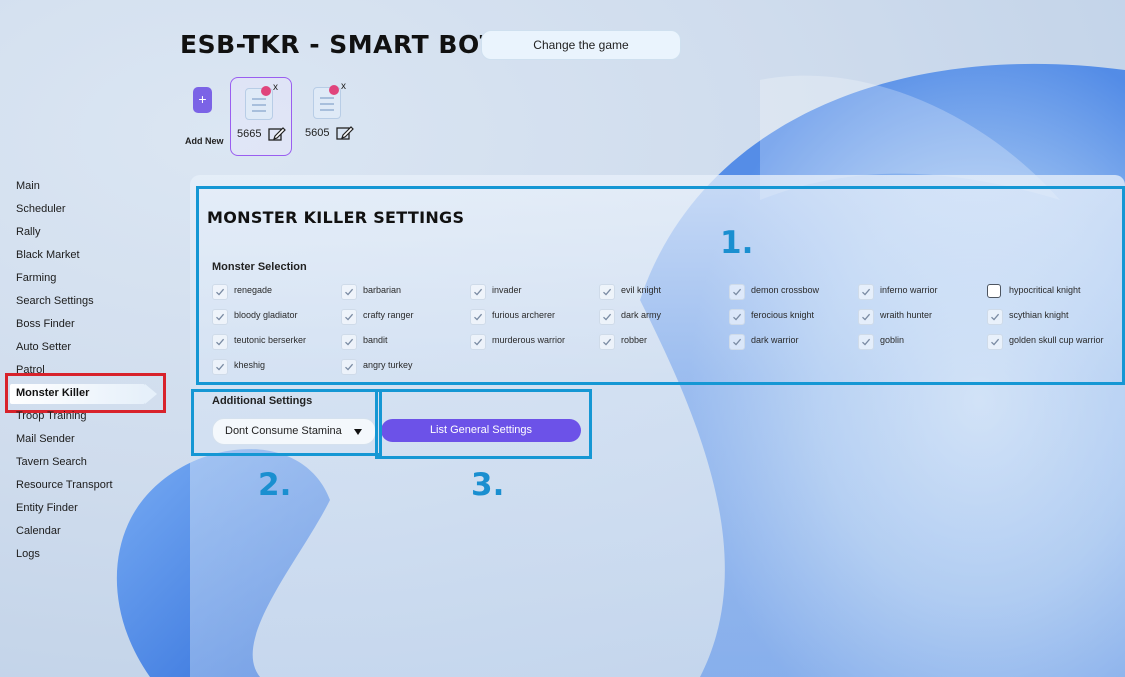 This screenshot has width=1125, height=677. What do you see at coordinates (737, 243) in the screenshot?
I see `annotation-label-1: 1.` at bounding box center [737, 243].